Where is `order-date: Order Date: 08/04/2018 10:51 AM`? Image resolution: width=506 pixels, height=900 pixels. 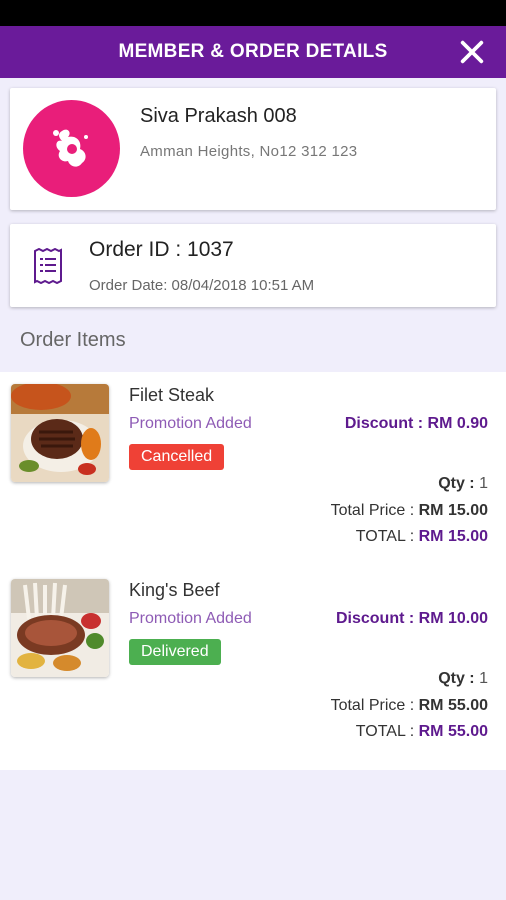
order-date: Order Date: 08/04/2018 10:51 AM is located at coordinates (202, 285).